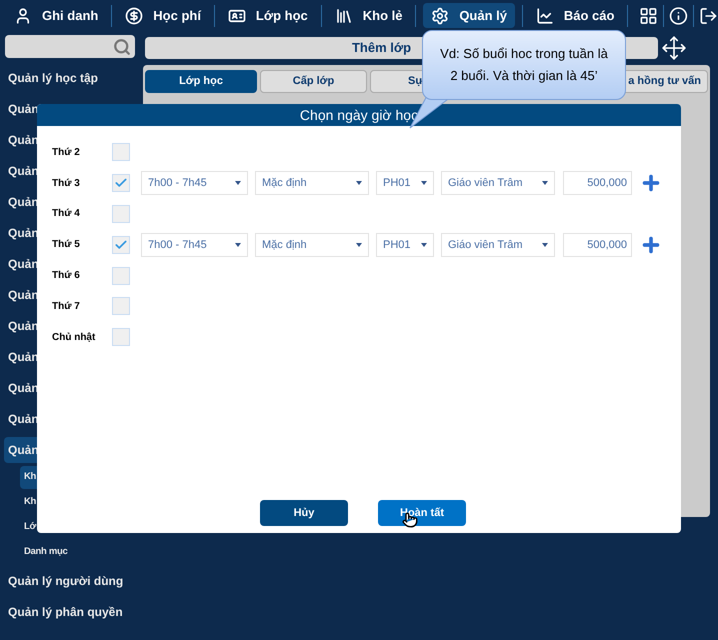 The width and height of the screenshot is (718, 640). I want to click on day-label: Thứ 4, so click(66, 214).